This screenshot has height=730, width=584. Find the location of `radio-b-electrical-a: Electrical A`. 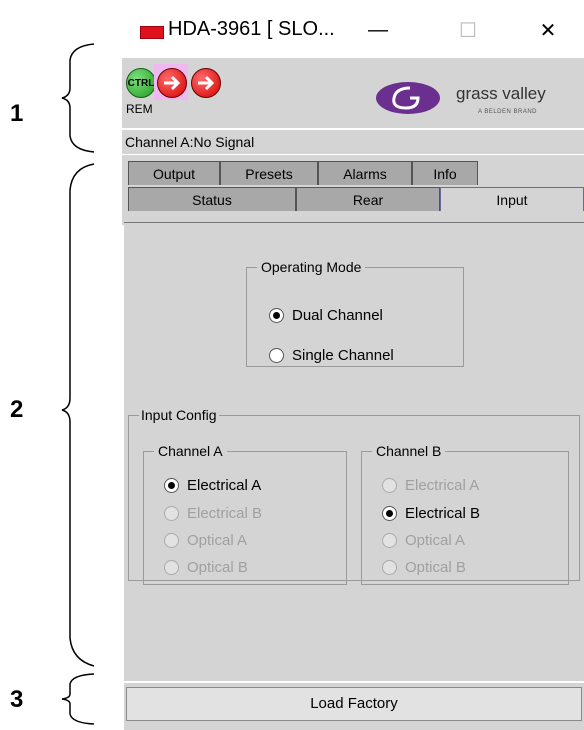

radio-b-electrical-a: Electrical A is located at coordinates (430, 485).